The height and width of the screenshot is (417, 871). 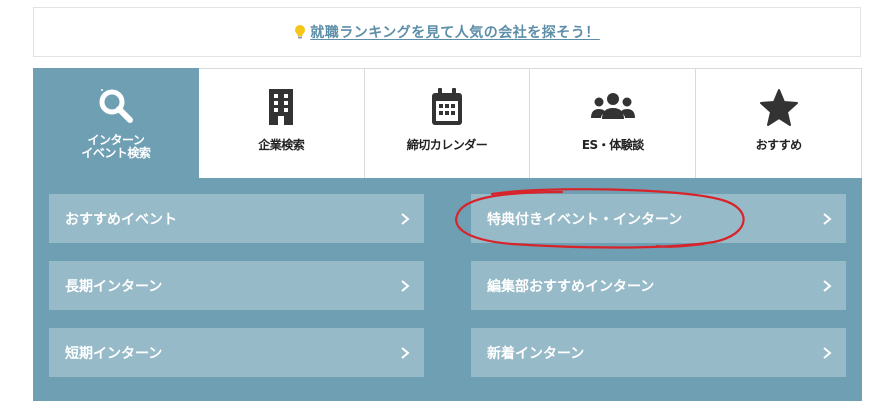 I want to click on link-editorial-recommended-internships: 編集部おすすめインターン, so click(x=658, y=285).